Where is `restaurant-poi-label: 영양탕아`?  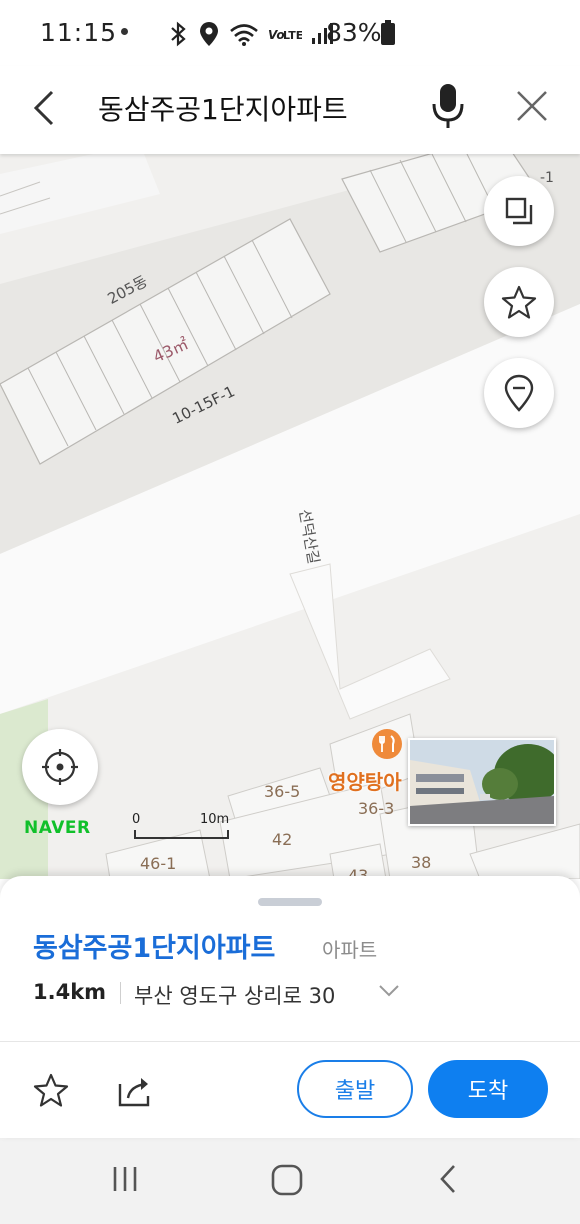
restaurant-poi-label: 영양탕아 is located at coordinates (365, 780).